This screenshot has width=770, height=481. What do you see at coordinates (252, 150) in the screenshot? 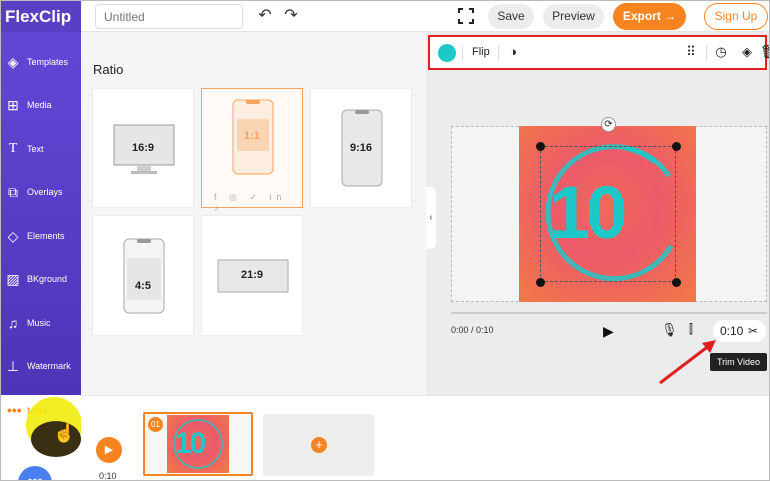
I see `ratio-option-1-1: 1:1 f ◎ ✓ in ♪` at bounding box center [252, 150].